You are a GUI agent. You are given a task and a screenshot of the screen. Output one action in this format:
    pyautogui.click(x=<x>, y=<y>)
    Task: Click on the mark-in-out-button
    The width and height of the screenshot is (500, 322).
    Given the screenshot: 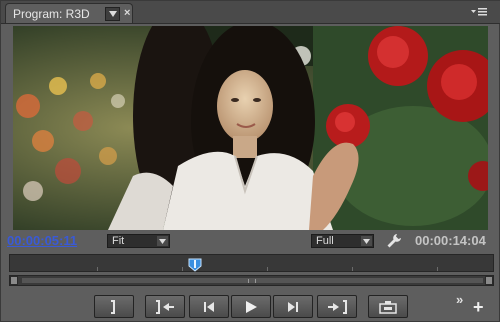 What is the action you would take?
    pyautogui.click(x=114, y=306)
    